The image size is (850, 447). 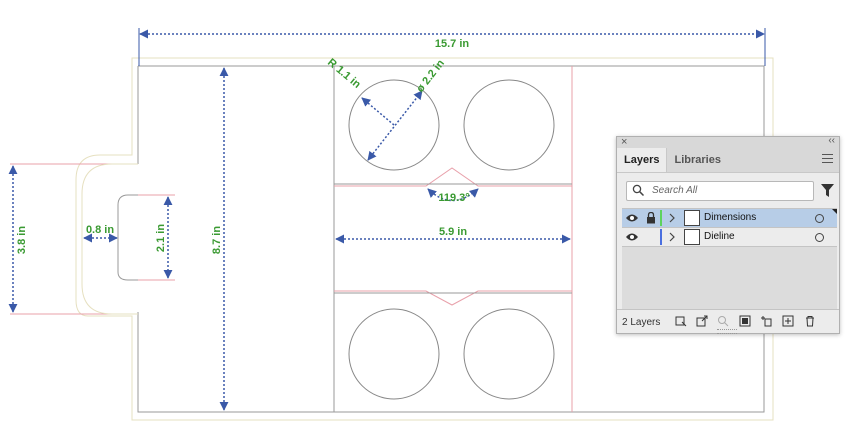 I want to click on selection-corner-icon, so click(x=834, y=211).